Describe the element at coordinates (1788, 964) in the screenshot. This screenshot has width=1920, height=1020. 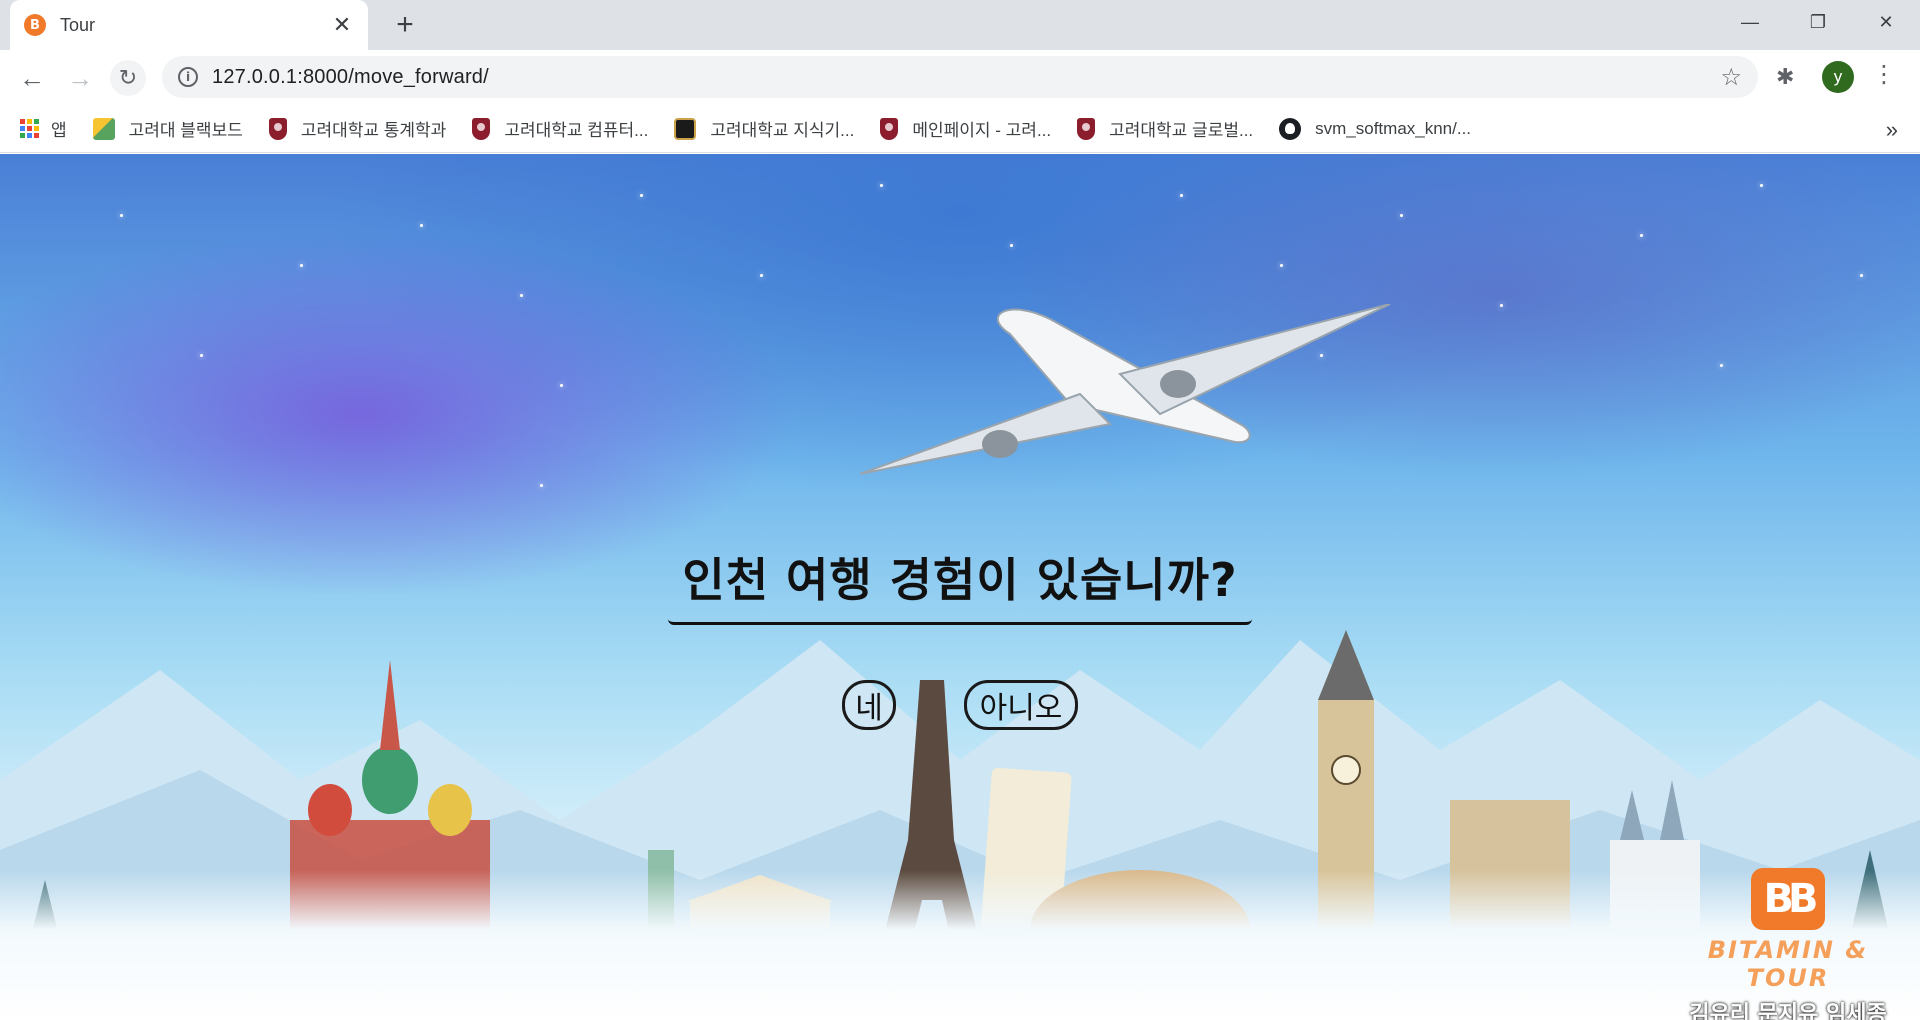
I see `brand-name: BITAMIN & TOUR` at that location.